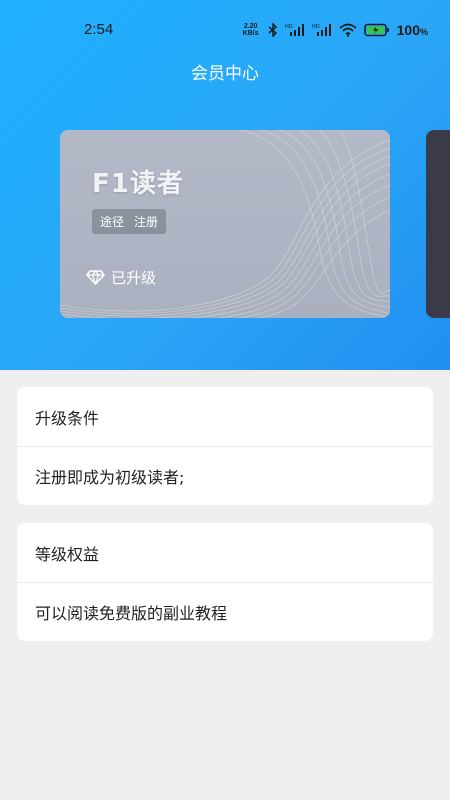 Image resolution: width=450 pixels, height=800 pixels. Describe the element at coordinates (129, 221) in the screenshot. I see `card-path-tag: 途径 注册` at that location.